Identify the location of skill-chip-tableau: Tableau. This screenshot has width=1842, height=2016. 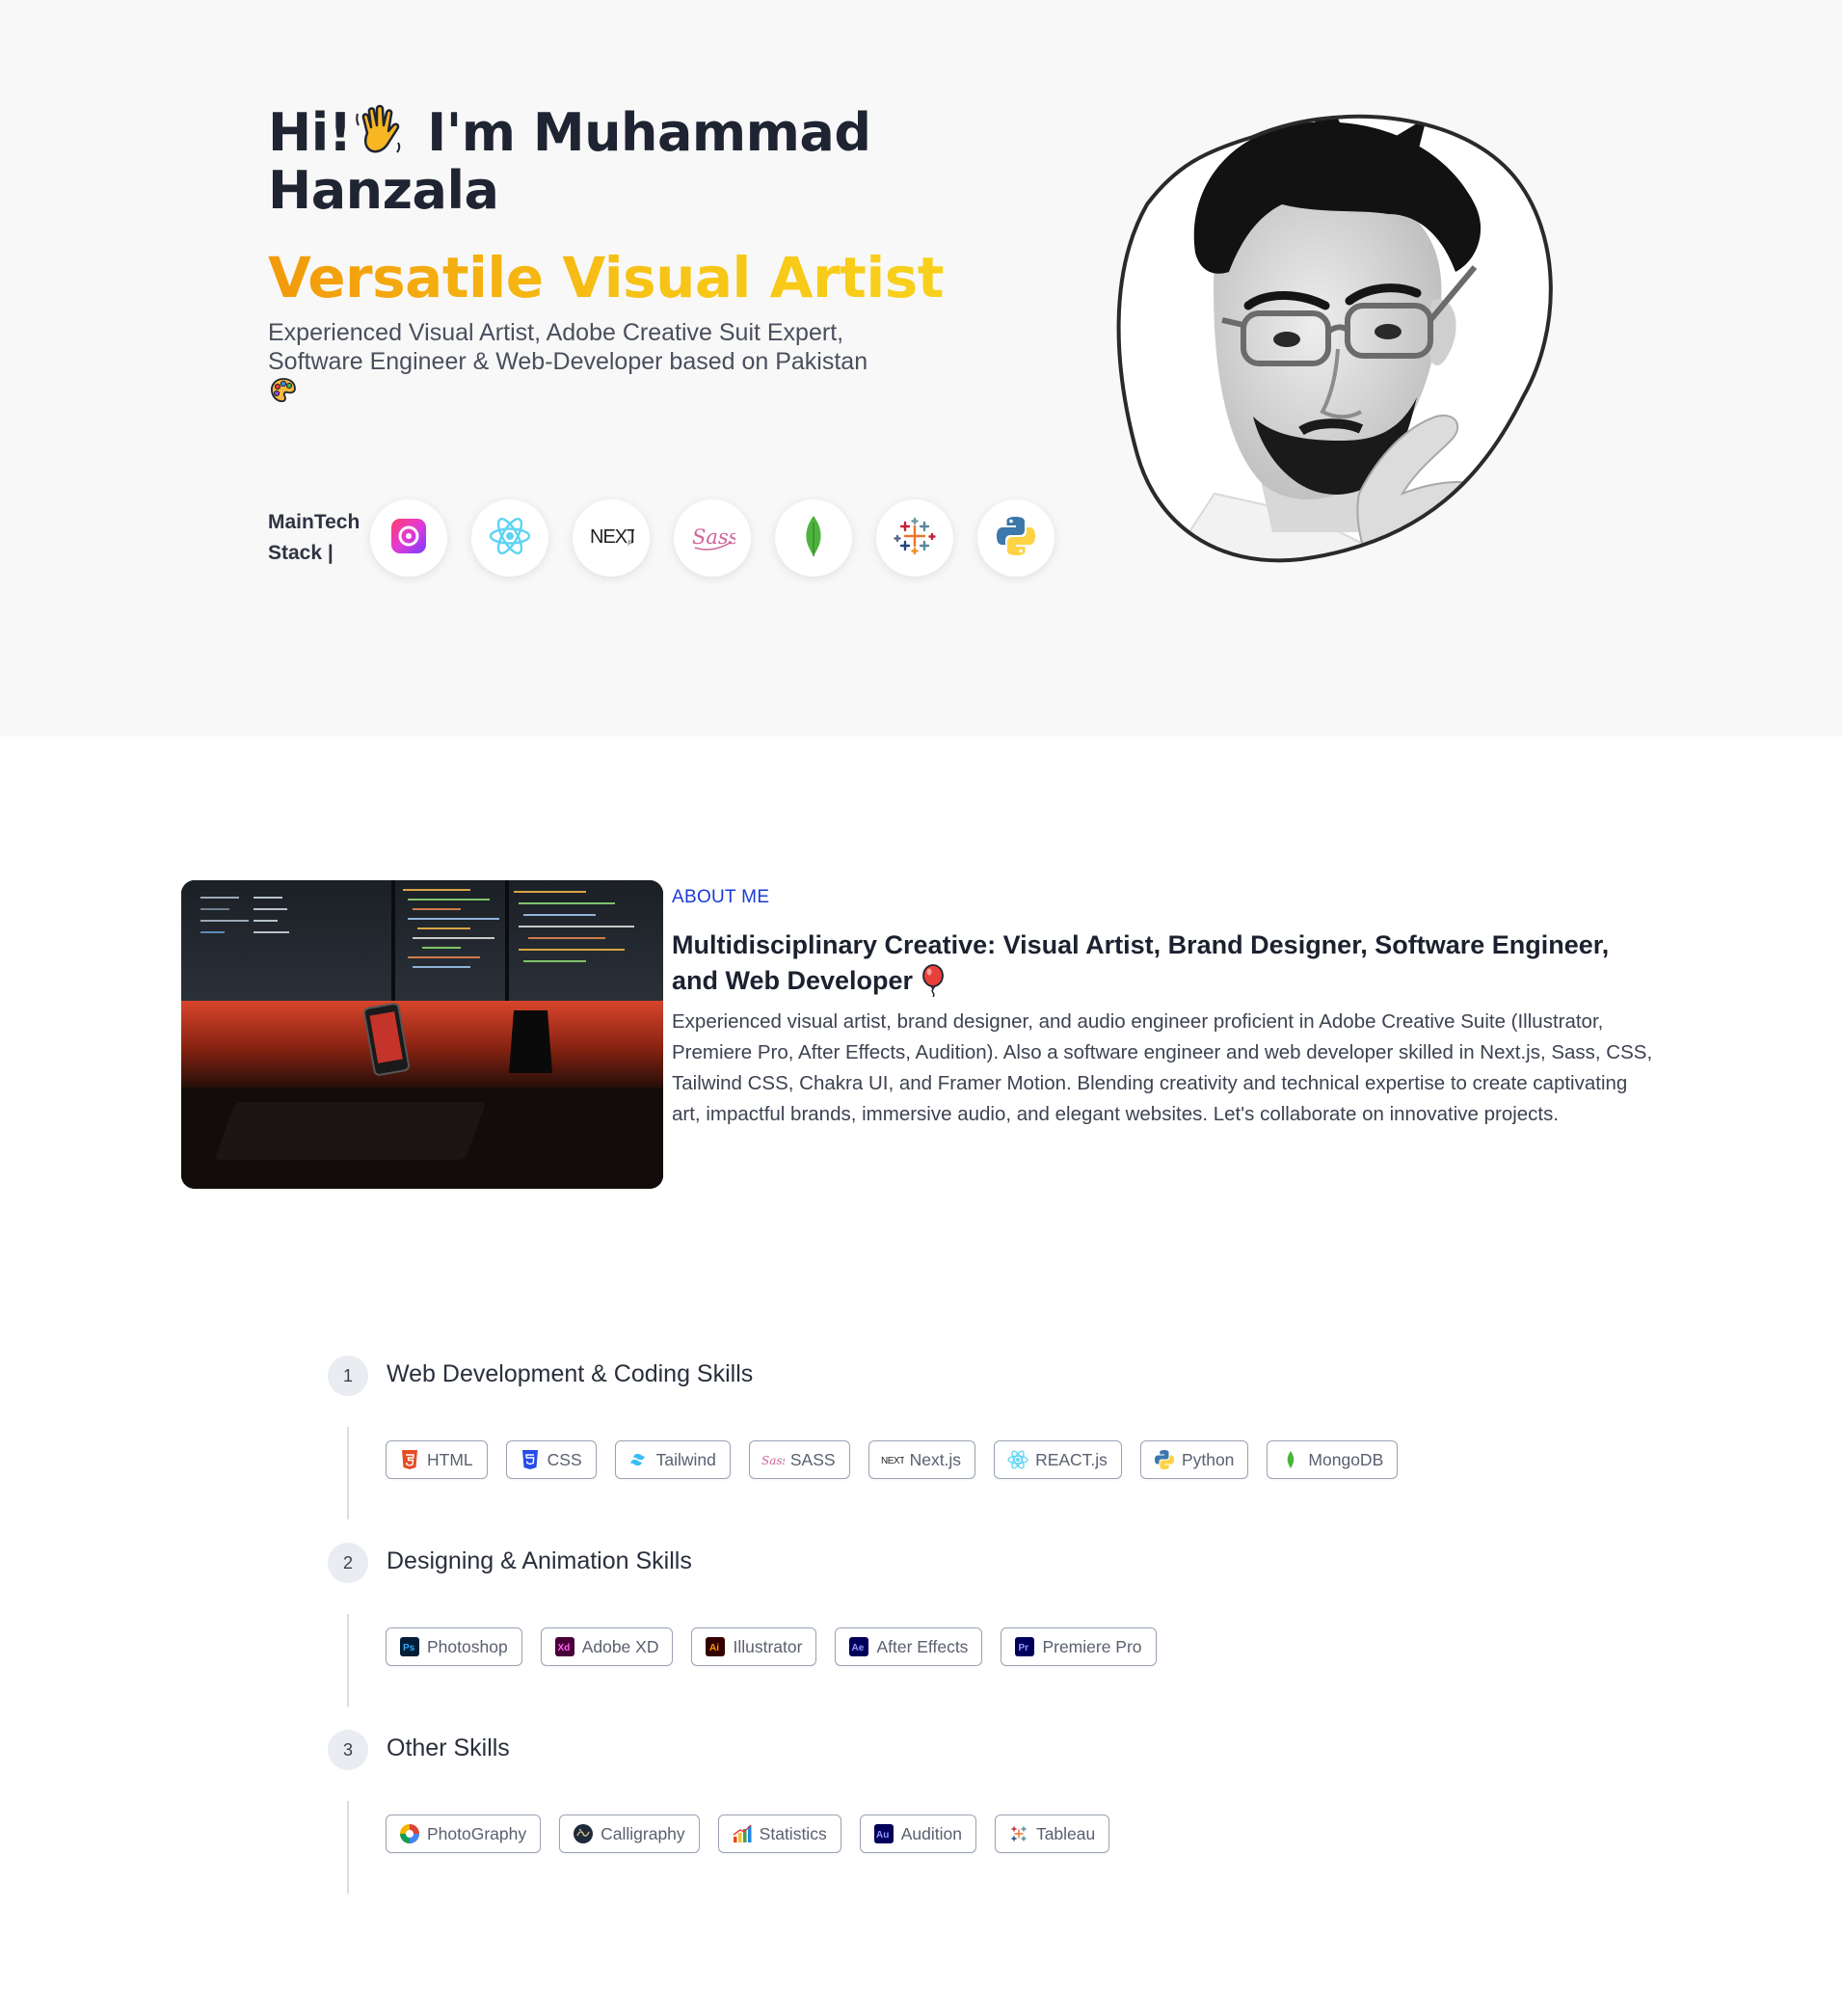
(1052, 1833).